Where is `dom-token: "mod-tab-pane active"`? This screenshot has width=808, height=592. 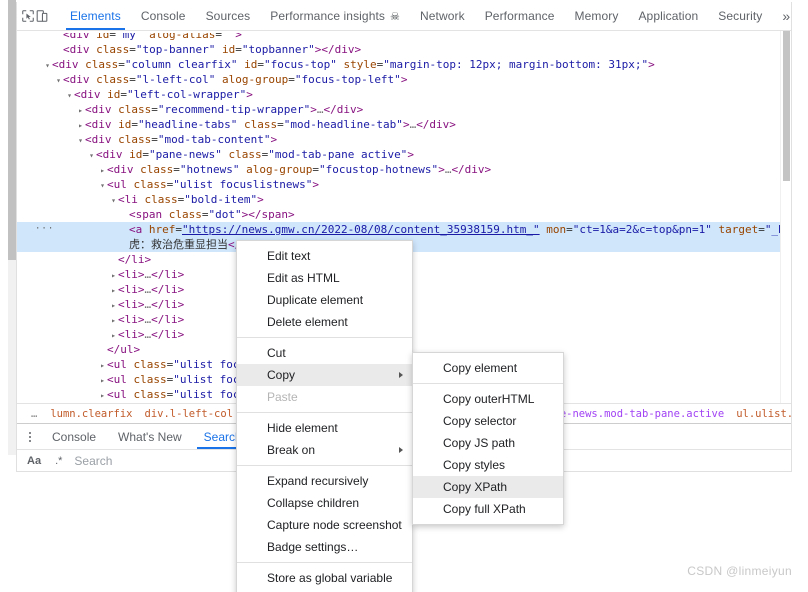 dom-token: "mod-tab-pane active" is located at coordinates (338, 154).